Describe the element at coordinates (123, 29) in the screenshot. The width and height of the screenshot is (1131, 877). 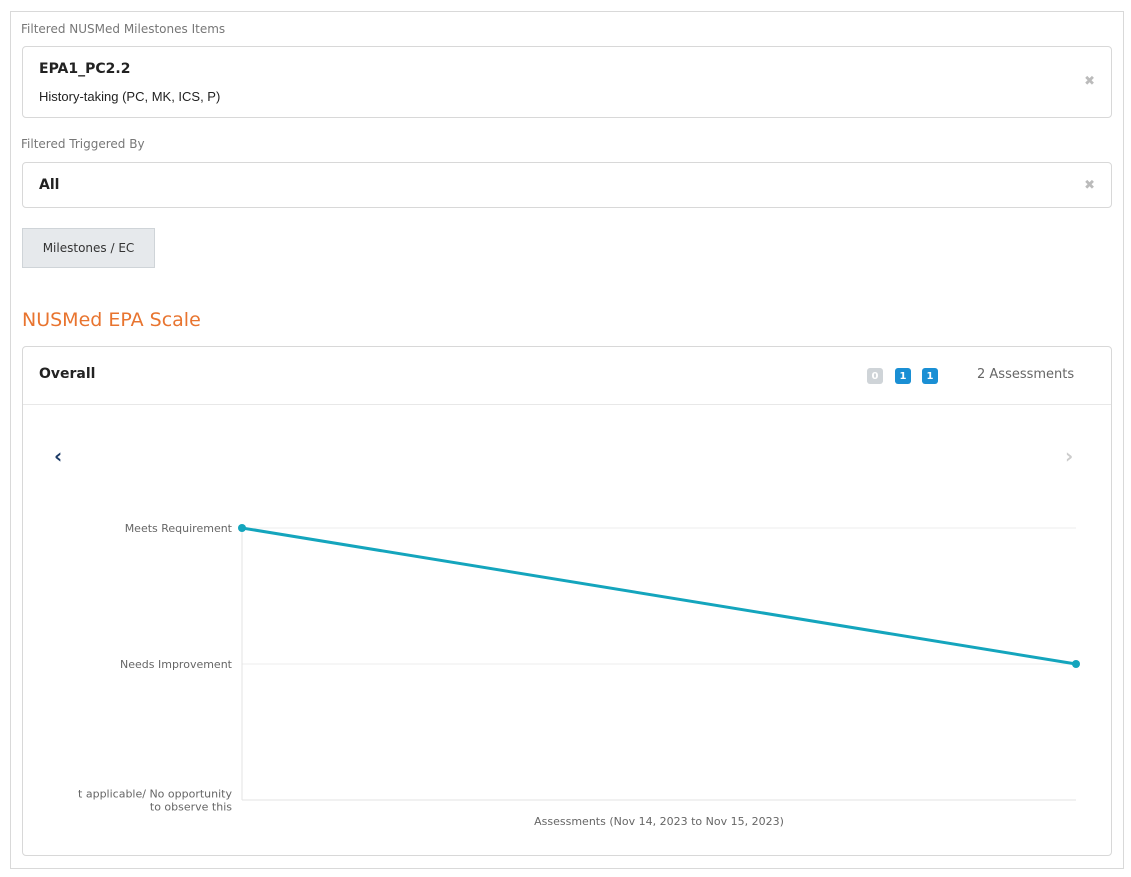
I see `milestones-filter-label: Filtered NUSMed Milestones Items` at that location.